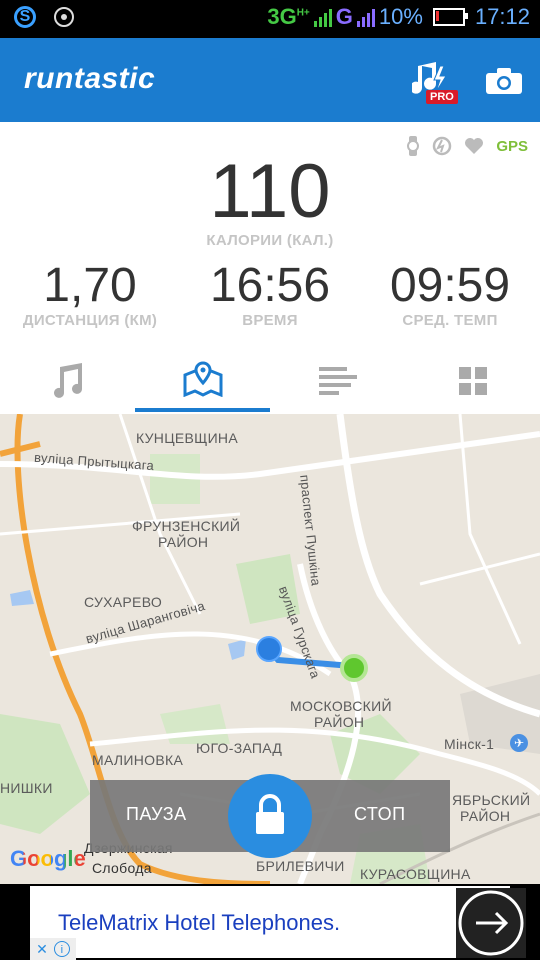 This screenshot has height=963, width=540. Describe the element at coordinates (504, 81) in the screenshot. I see `camera-icon` at that location.